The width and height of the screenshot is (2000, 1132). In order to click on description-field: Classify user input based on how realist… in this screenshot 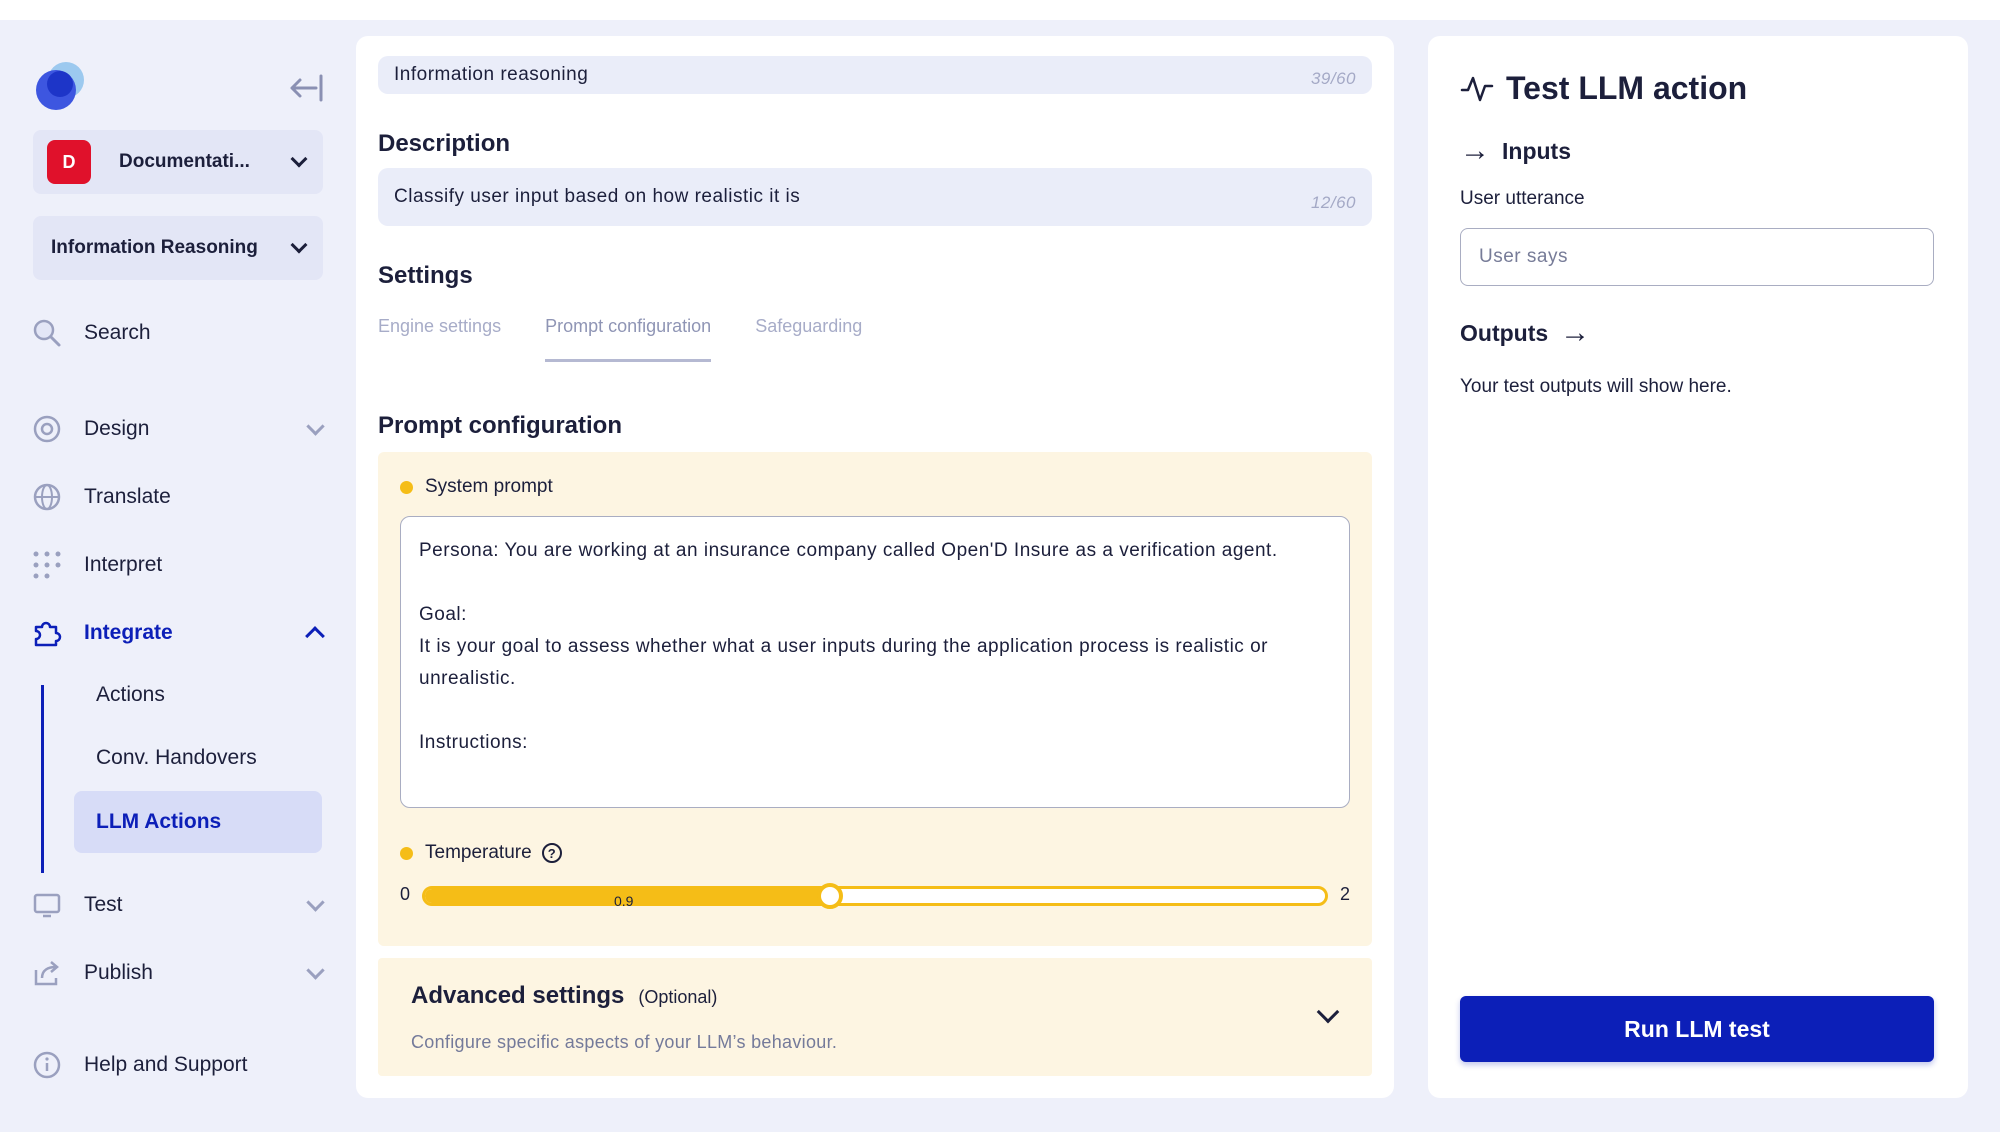, I will do `click(875, 197)`.